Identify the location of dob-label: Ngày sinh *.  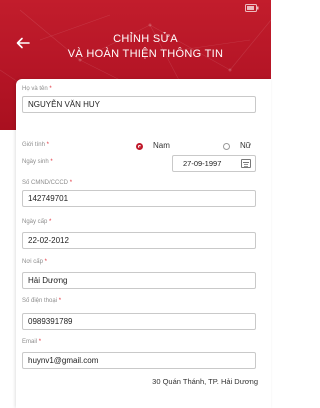
(37, 162).